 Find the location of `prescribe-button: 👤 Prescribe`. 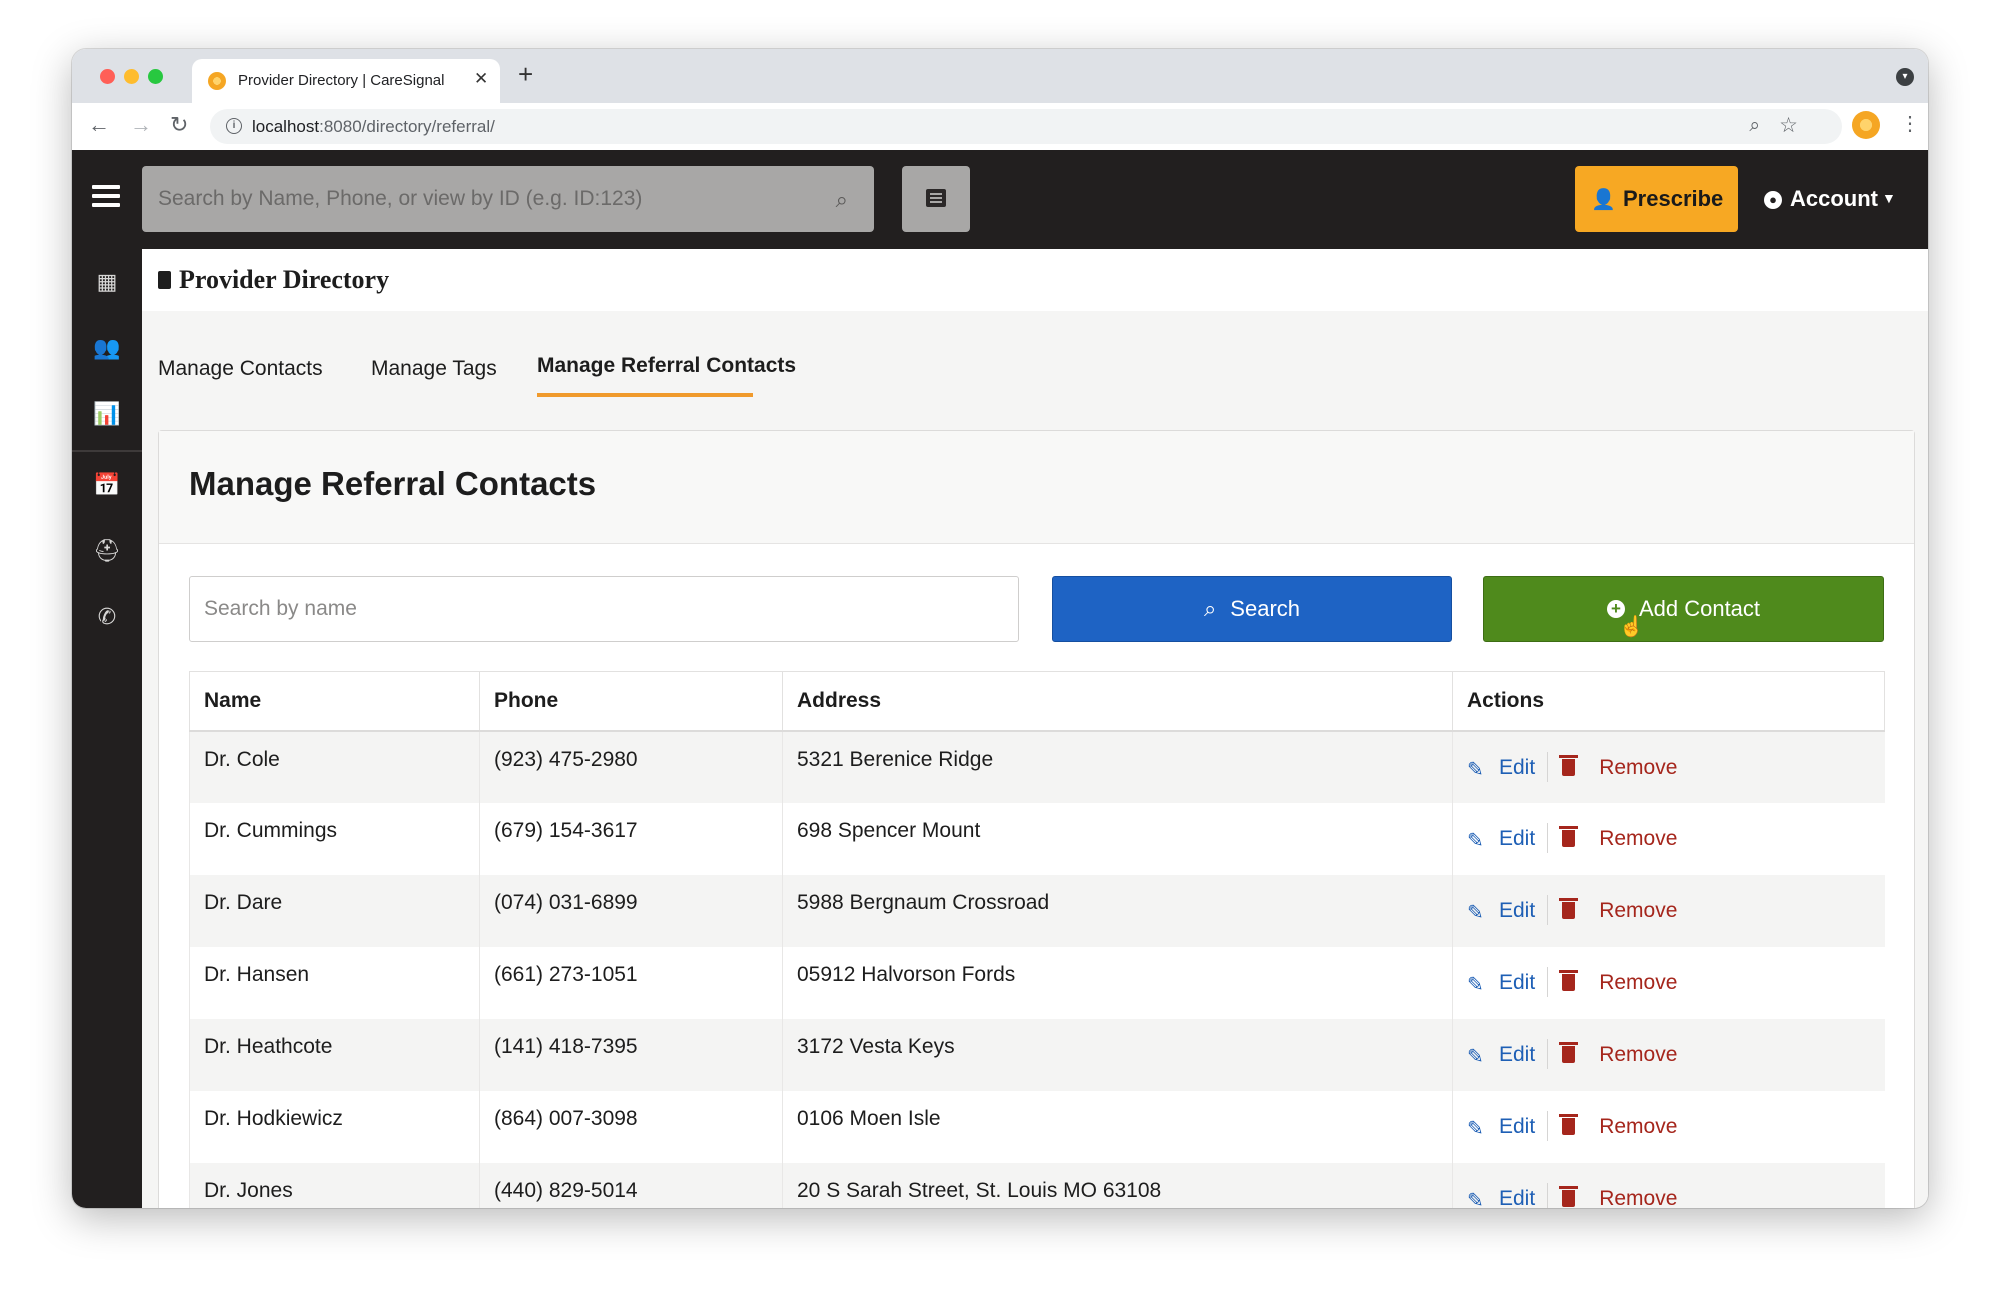

prescribe-button: 👤 Prescribe is located at coordinates (1656, 199).